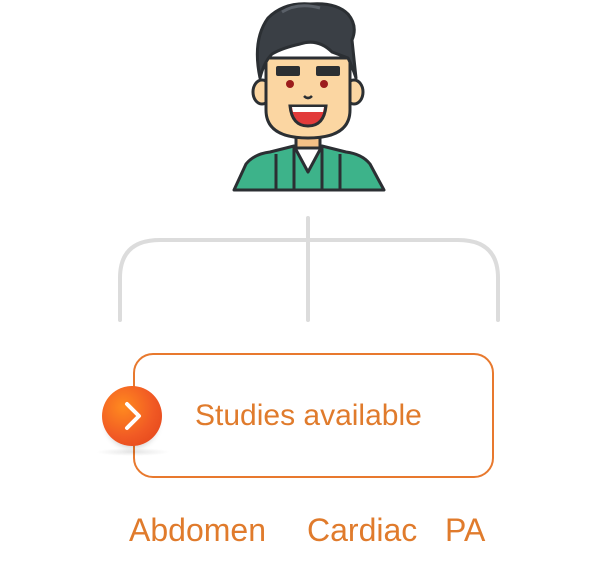  What do you see at coordinates (133, 452) in the screenshot?
I see `button-shadow` at bounding box center [133, 452].